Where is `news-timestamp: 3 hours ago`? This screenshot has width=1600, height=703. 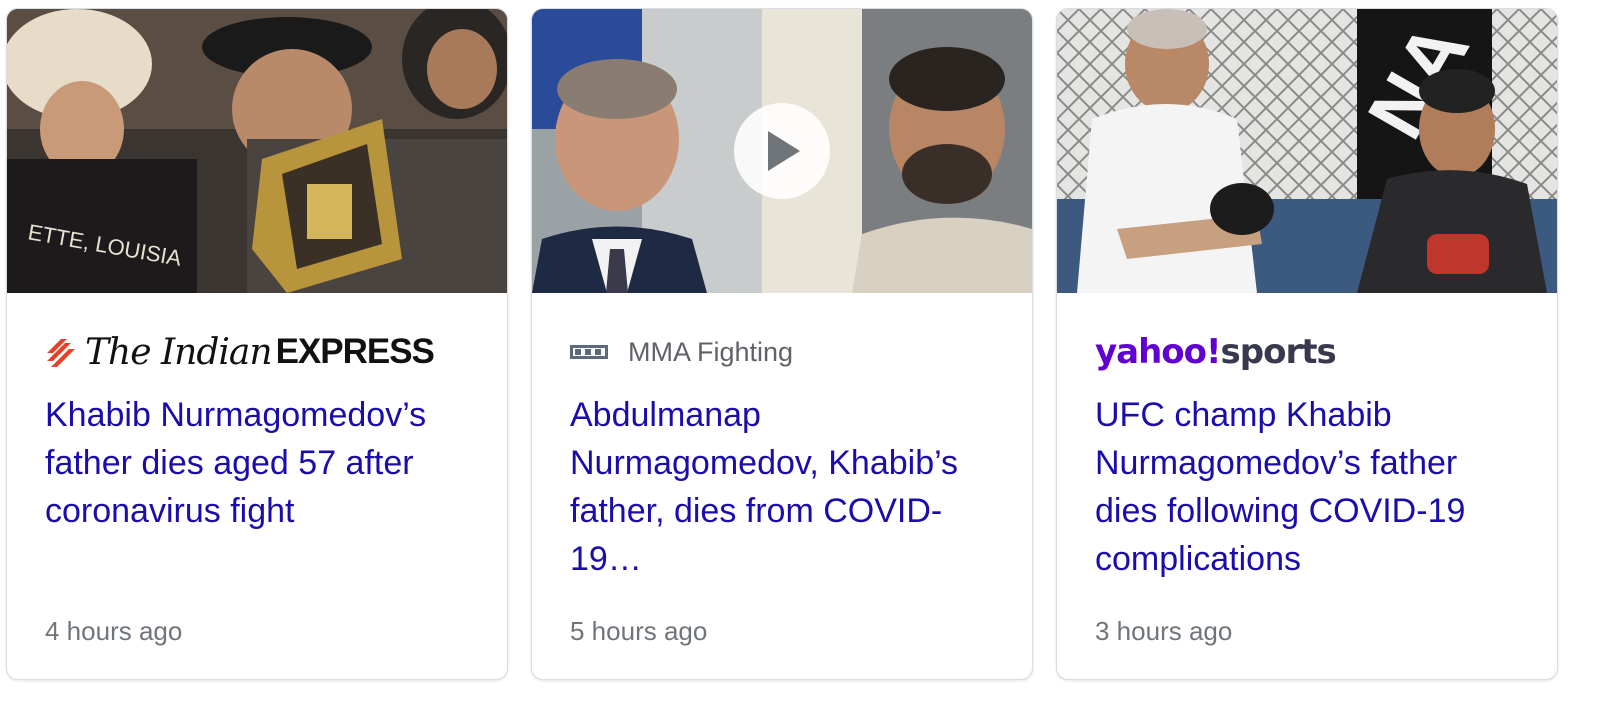 news-timestamp: 3 hours ago is located at coordinates (1164, 631).